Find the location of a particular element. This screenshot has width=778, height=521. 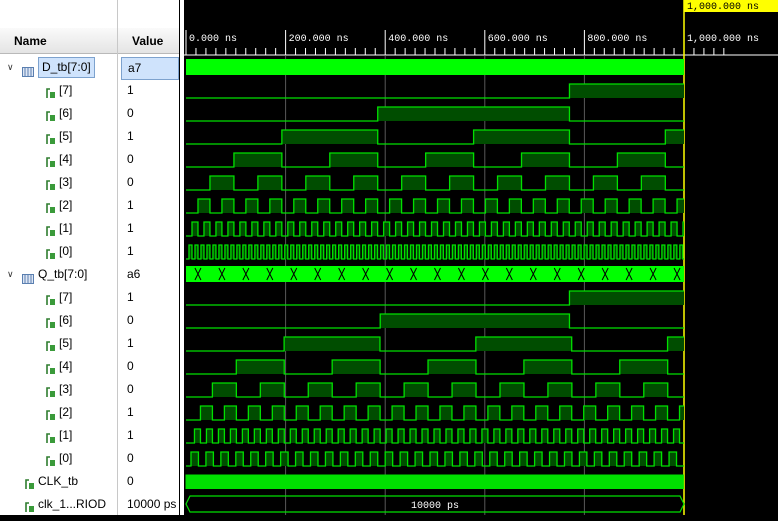

signal-value: 1 is located at coordinates (130, 343).